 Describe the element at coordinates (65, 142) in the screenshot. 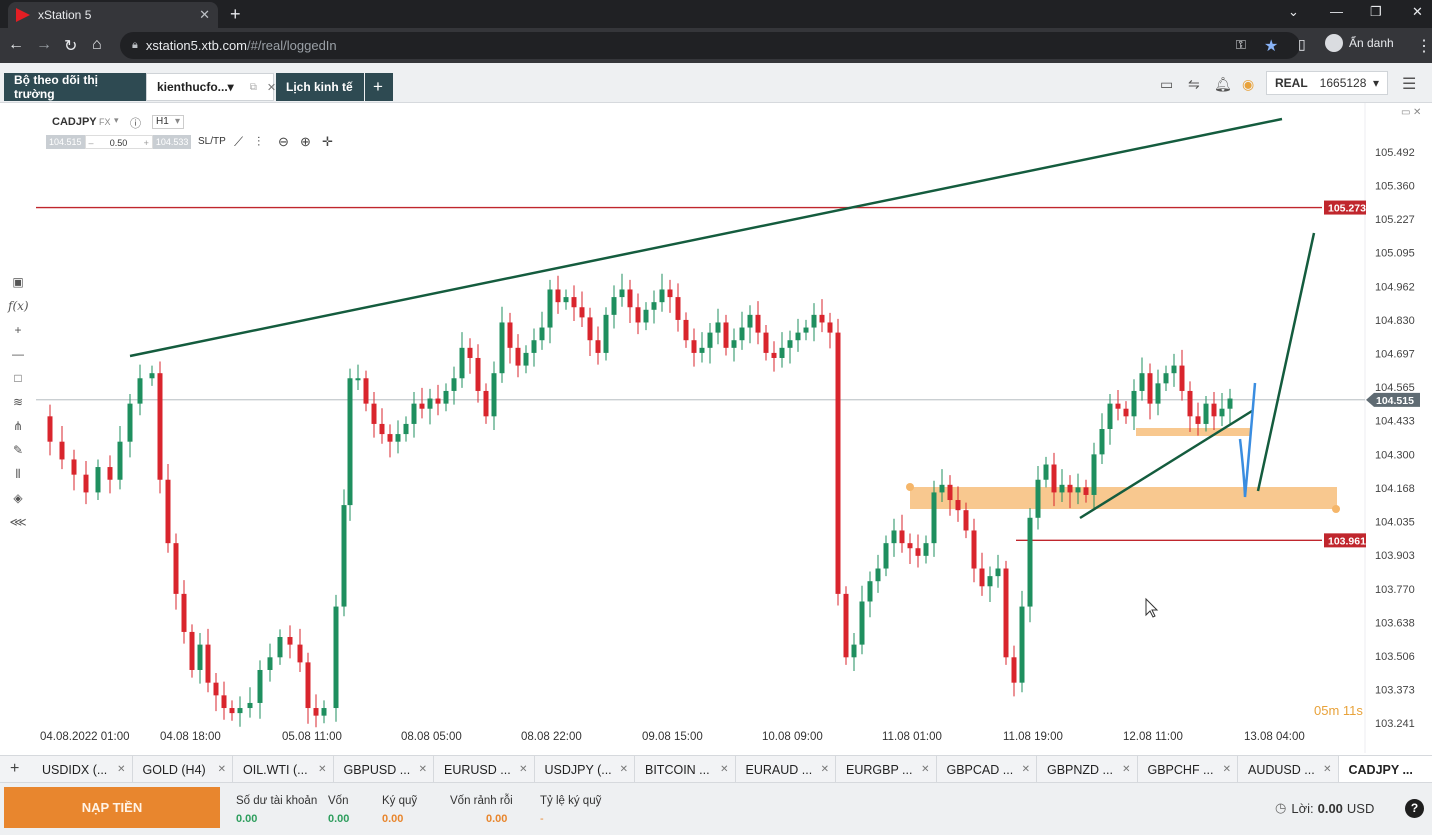

I see `sell-price-button: 104.515` at that location.